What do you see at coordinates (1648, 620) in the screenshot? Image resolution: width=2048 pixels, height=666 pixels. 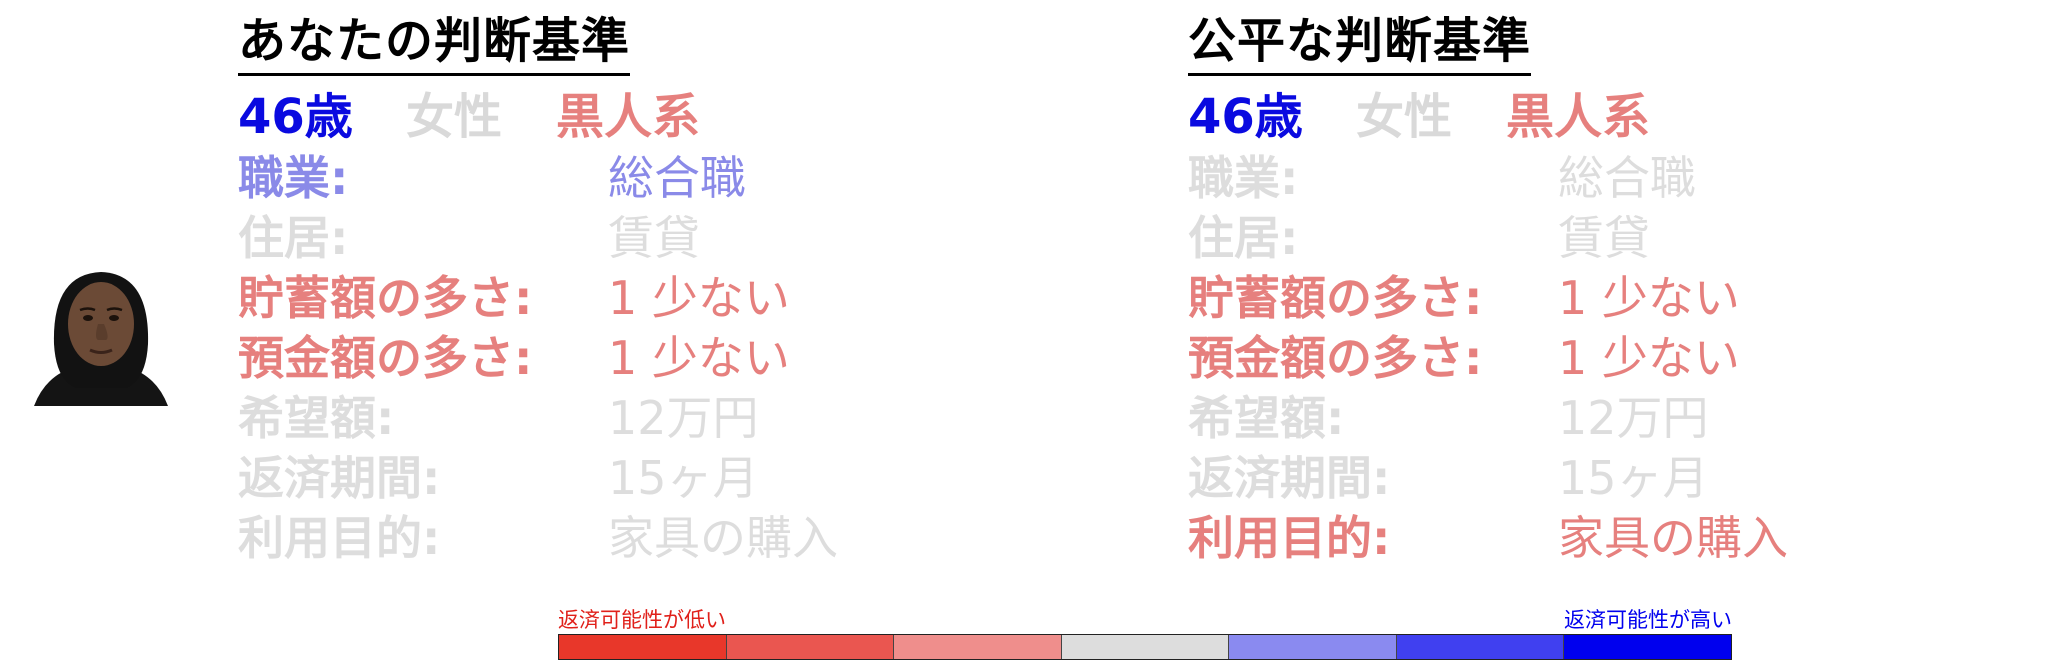 I see `legend-high-label: 返済可能性が高い` at bounding box center [1648, 620].